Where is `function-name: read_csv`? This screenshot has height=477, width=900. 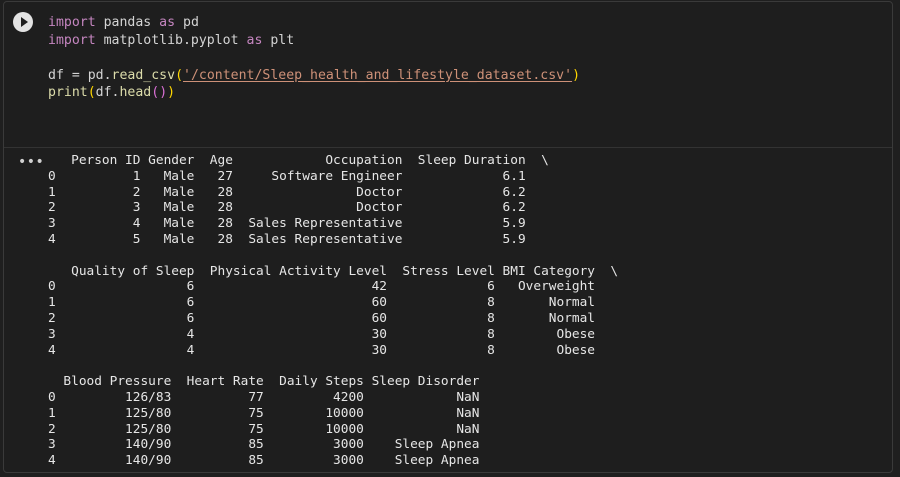 function-name: read_csv is located at coordinates (143, 75).